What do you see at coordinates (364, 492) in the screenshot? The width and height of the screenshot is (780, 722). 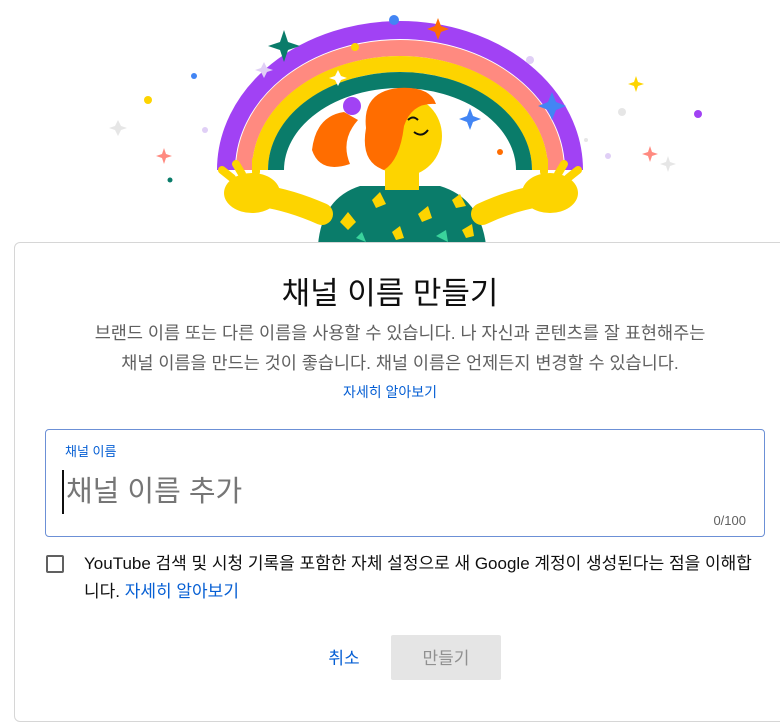 I see `channel-name-input` at bounding box center [364, 492].